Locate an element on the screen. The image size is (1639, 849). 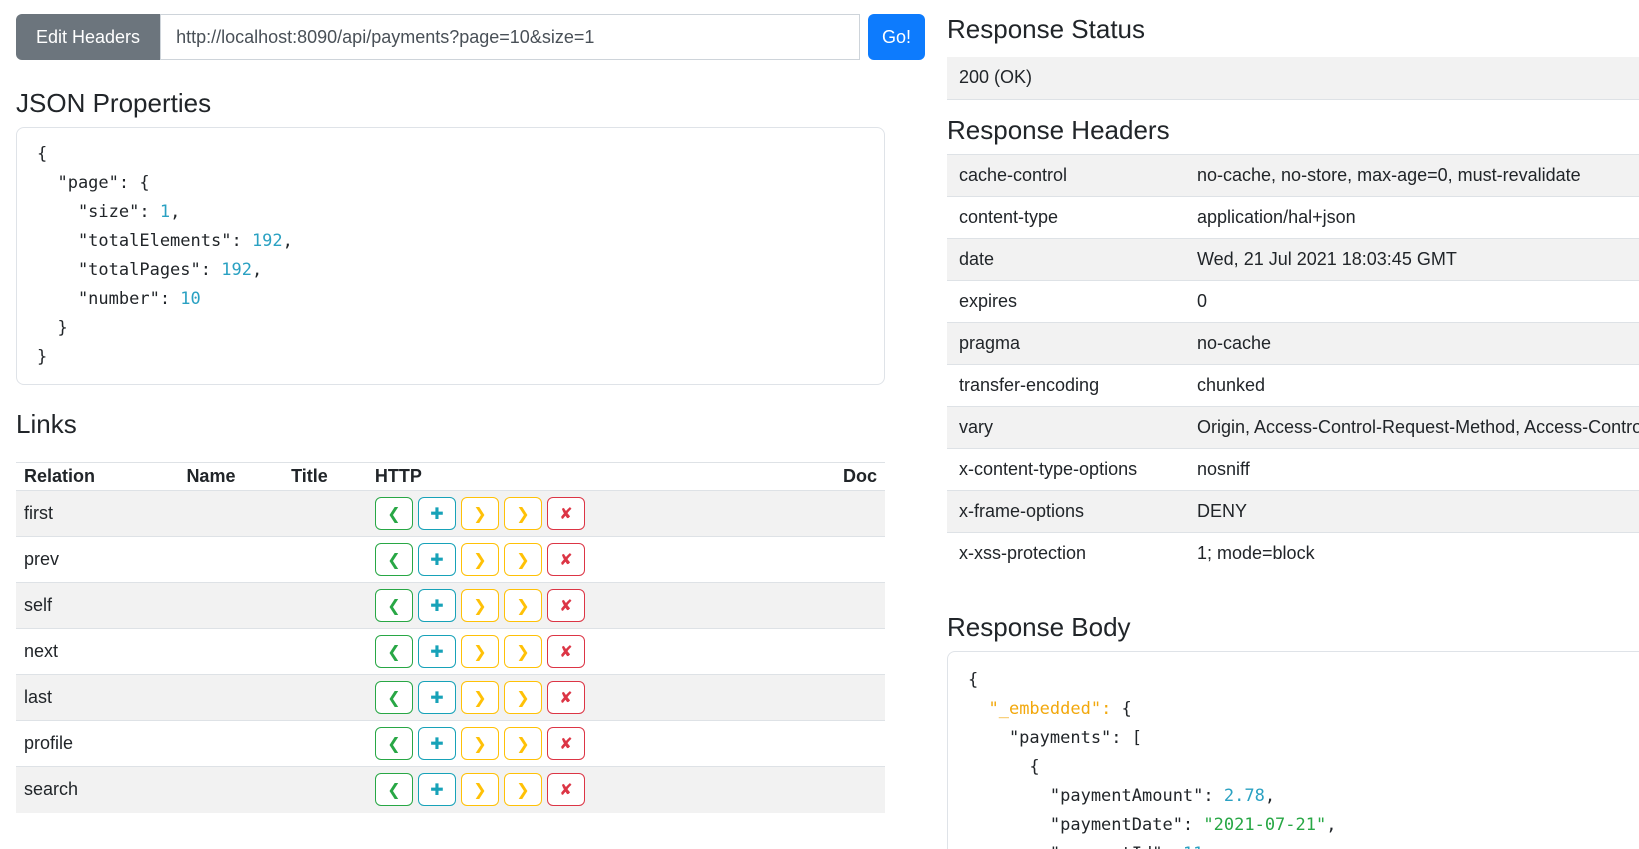
response-header-row: expires 0 is located at coordinates (1293, 300).